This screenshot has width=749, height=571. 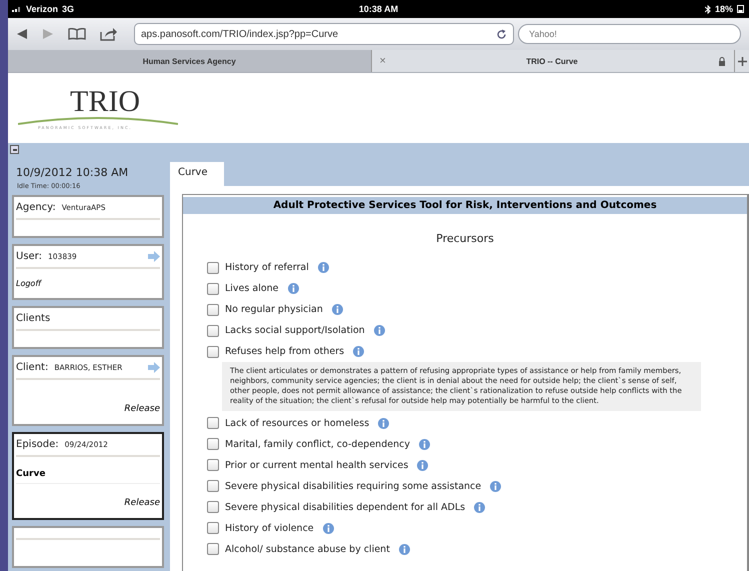 I want to click on address-field: aps.panosoft.com/TRIO/index.jsp?pp=Curve, so click(x=324, y=34).